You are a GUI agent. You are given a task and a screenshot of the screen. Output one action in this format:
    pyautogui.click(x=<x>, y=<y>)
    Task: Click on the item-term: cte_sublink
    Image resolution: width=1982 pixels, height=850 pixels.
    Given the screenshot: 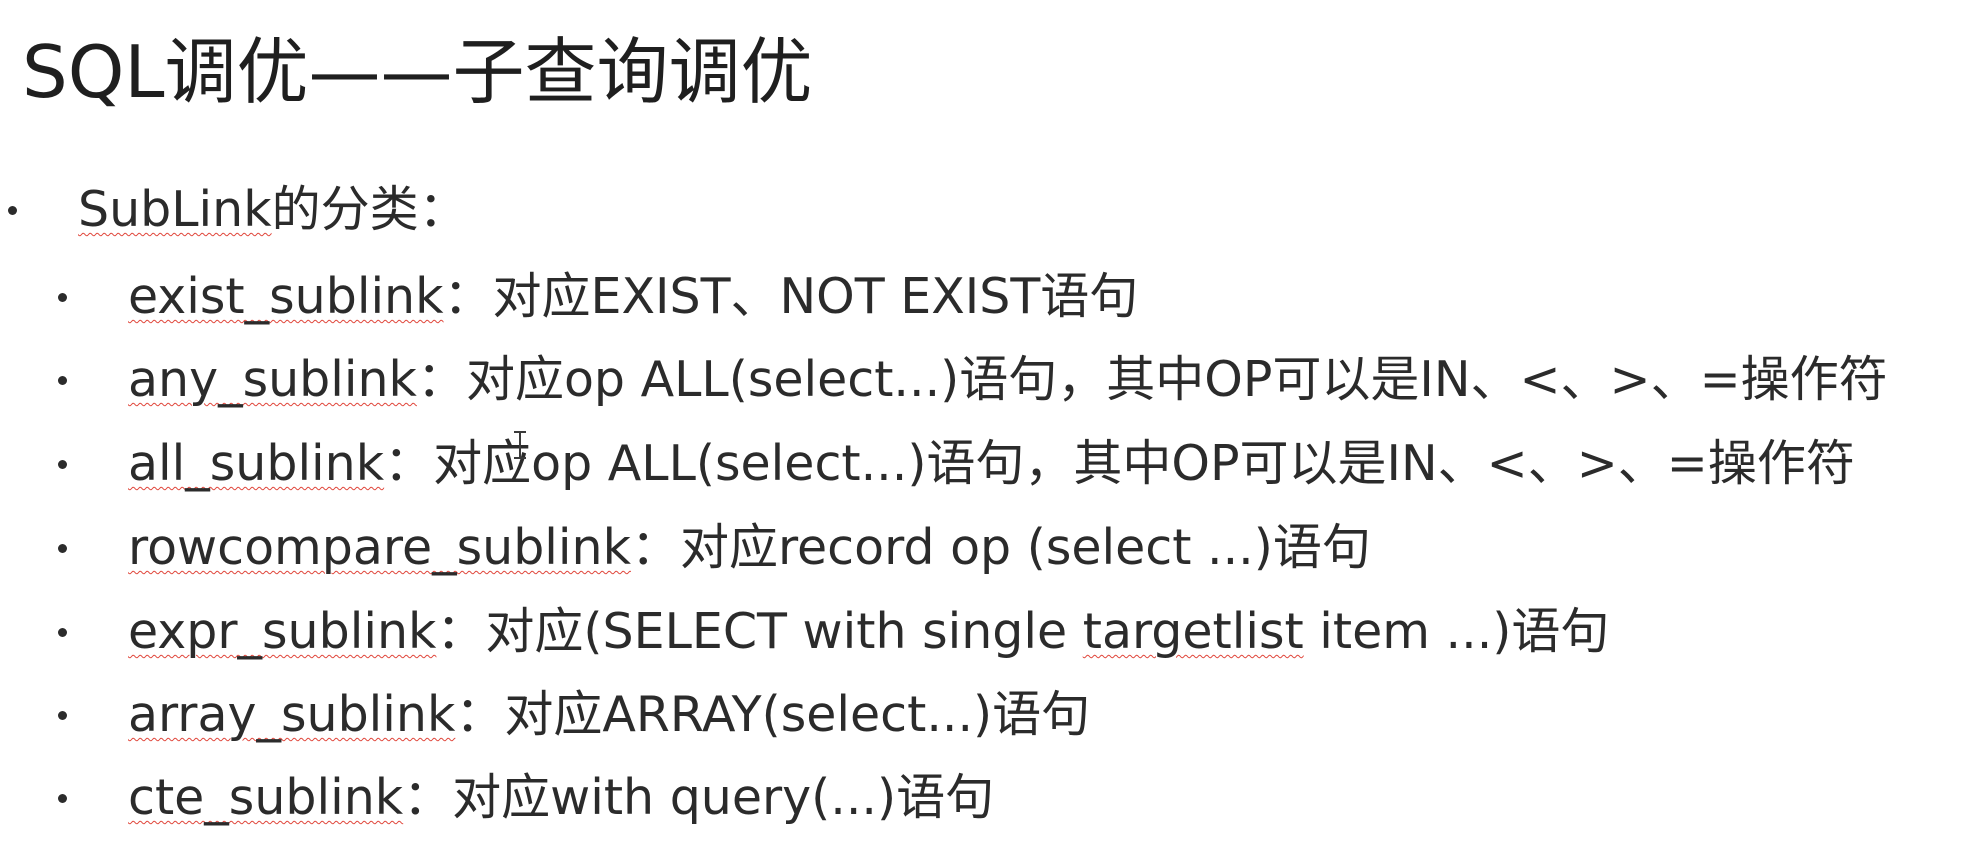 What is the action you would take?
    pyautogui.click(x=266, y=797)
    